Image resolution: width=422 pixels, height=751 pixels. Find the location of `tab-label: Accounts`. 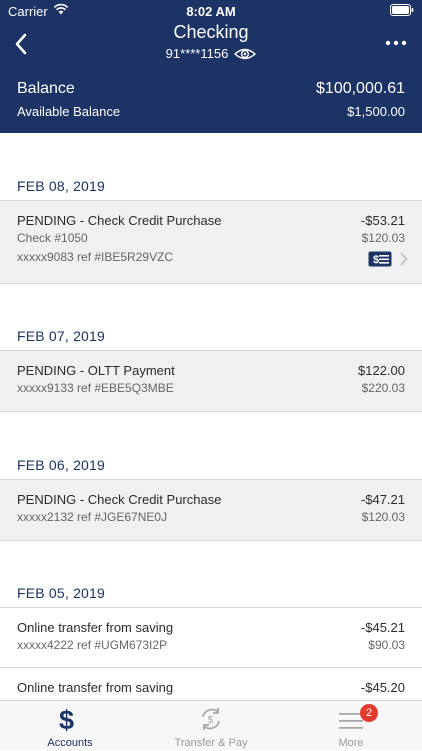

tab-label: Accounts is located at coordinates (70, 743).